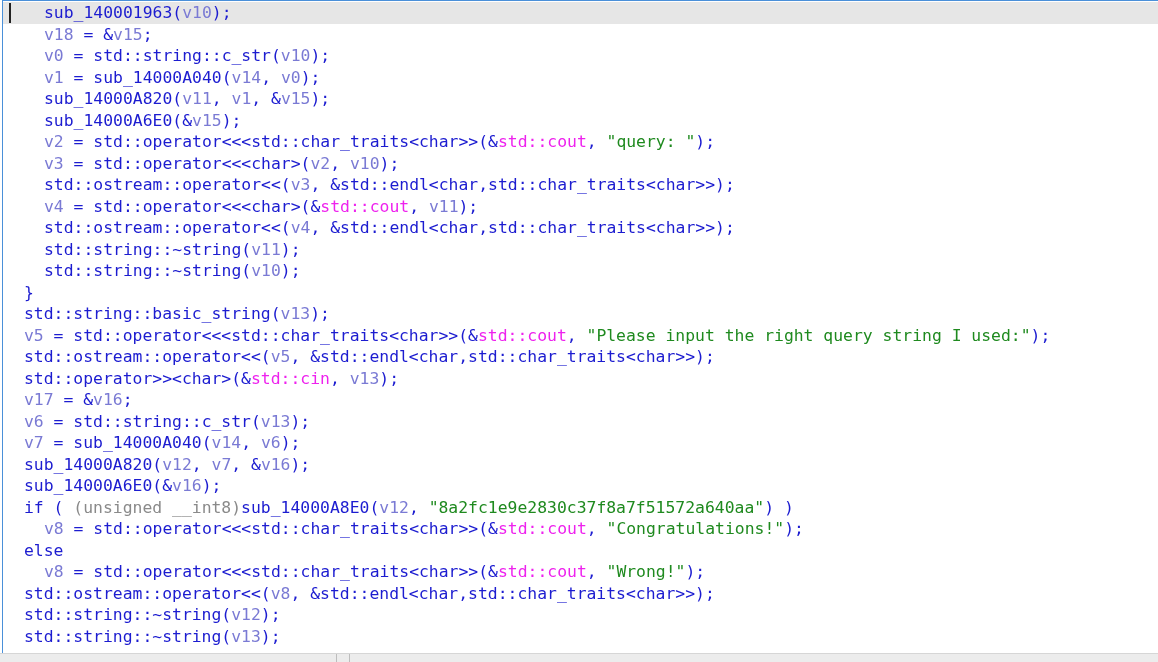 This screenshot has height=662, width=1158. Describe the element at coordinates (580, 421) in the screenshot. I see `code-line: v6 = std::string::c_str(v13);` at that location.